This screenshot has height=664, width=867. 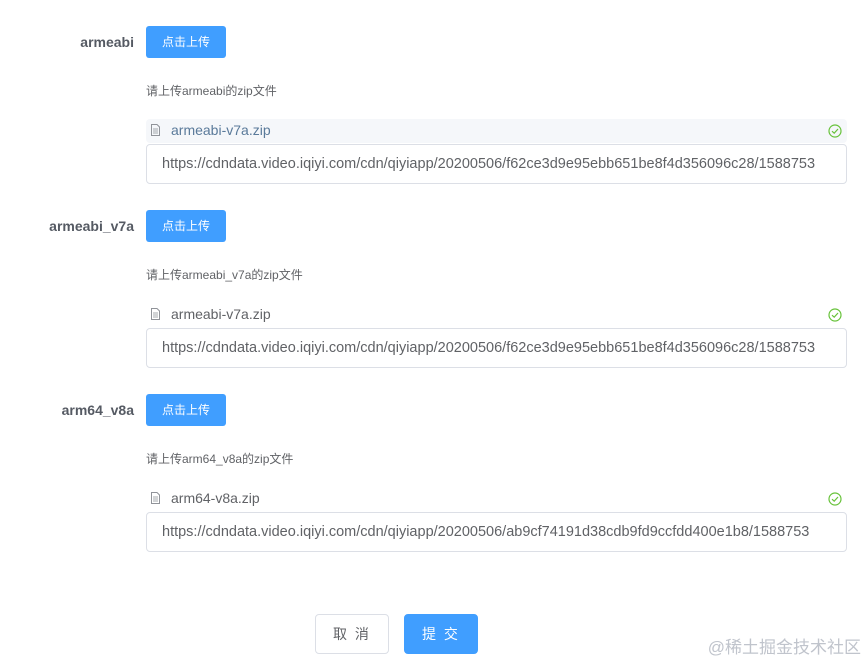 I want to click on field-label-armeabi: armeabi, so click(x=107, y=42).